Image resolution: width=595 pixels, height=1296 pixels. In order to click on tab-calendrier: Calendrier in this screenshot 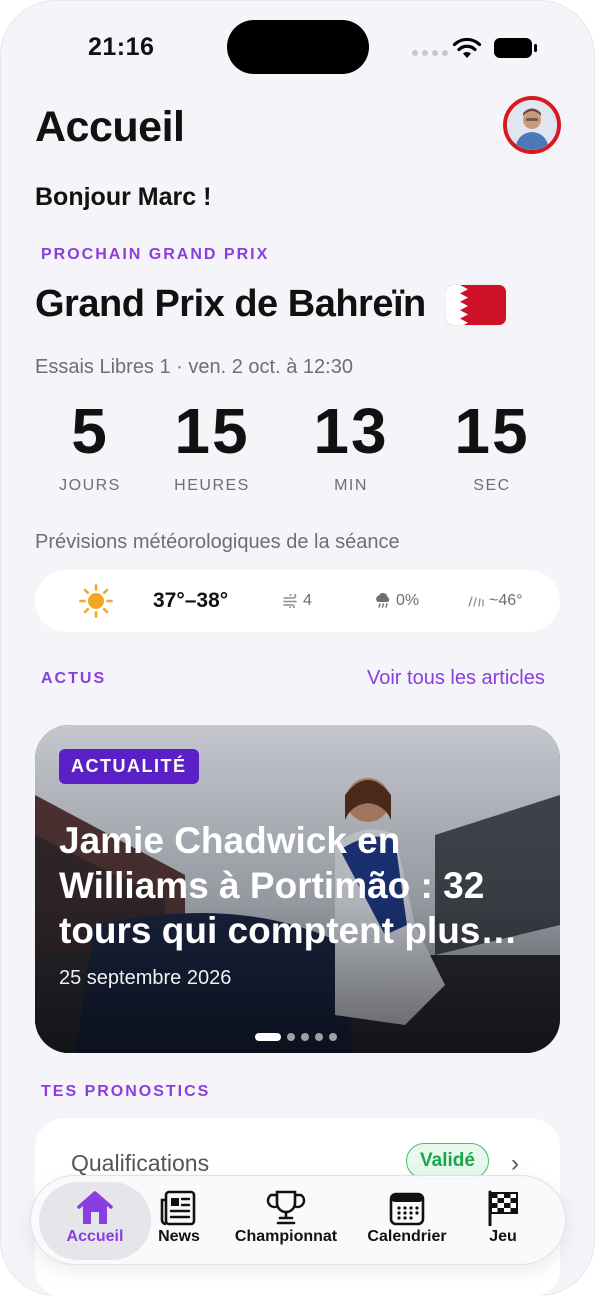, I will do `click(407, 1221)`.